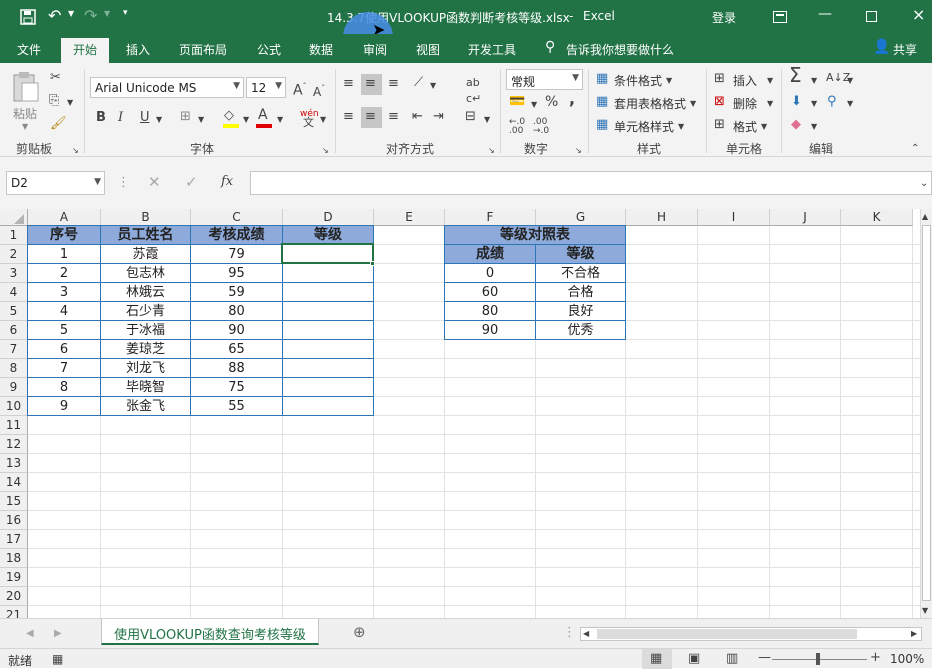  What do you see at coordinates (907, 659) in the screenshot?
I see `zoom-level: 100%` at bounding box center [907, 659].